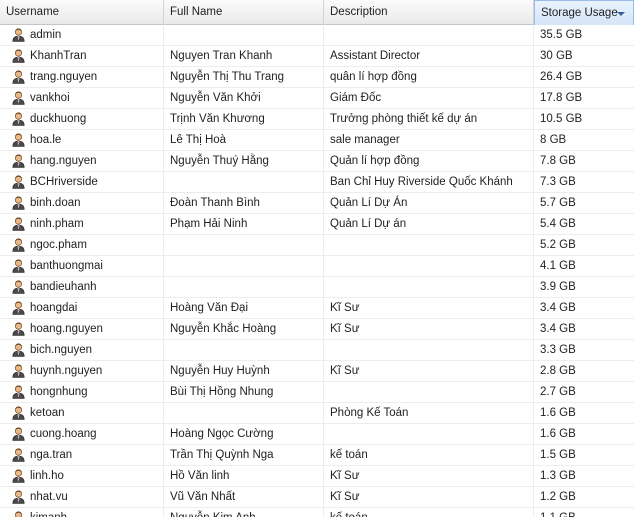 This screenshot has height=517, width=634. What do you see at coordinates (317, 35) in the screenshot?
I see `table-row: admin 35.5 GB` at bounding box center [317, 35].